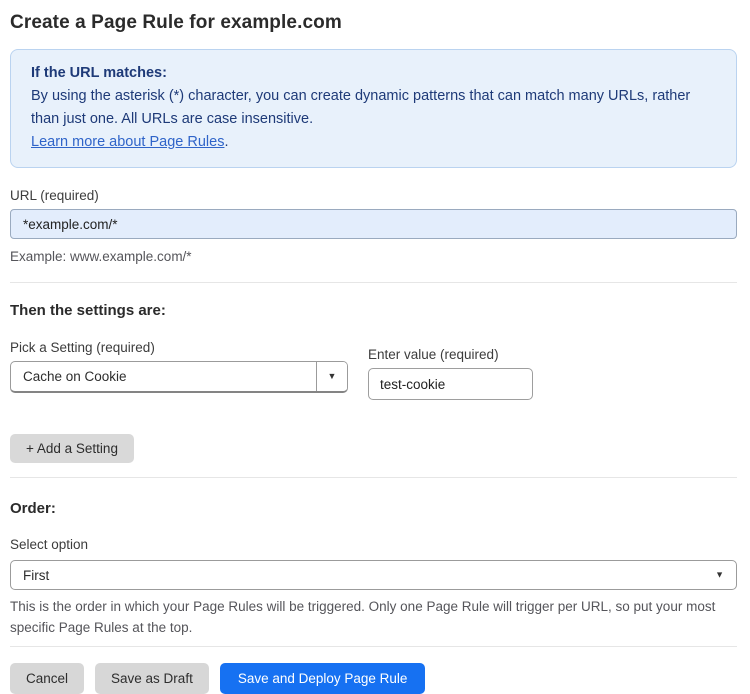 The height and width of the screenshot is (694, 750). Describe the element at coordinates (176, 22) in the screenshot. I see `page-title: Create a Page Rule for example.com` at that location.